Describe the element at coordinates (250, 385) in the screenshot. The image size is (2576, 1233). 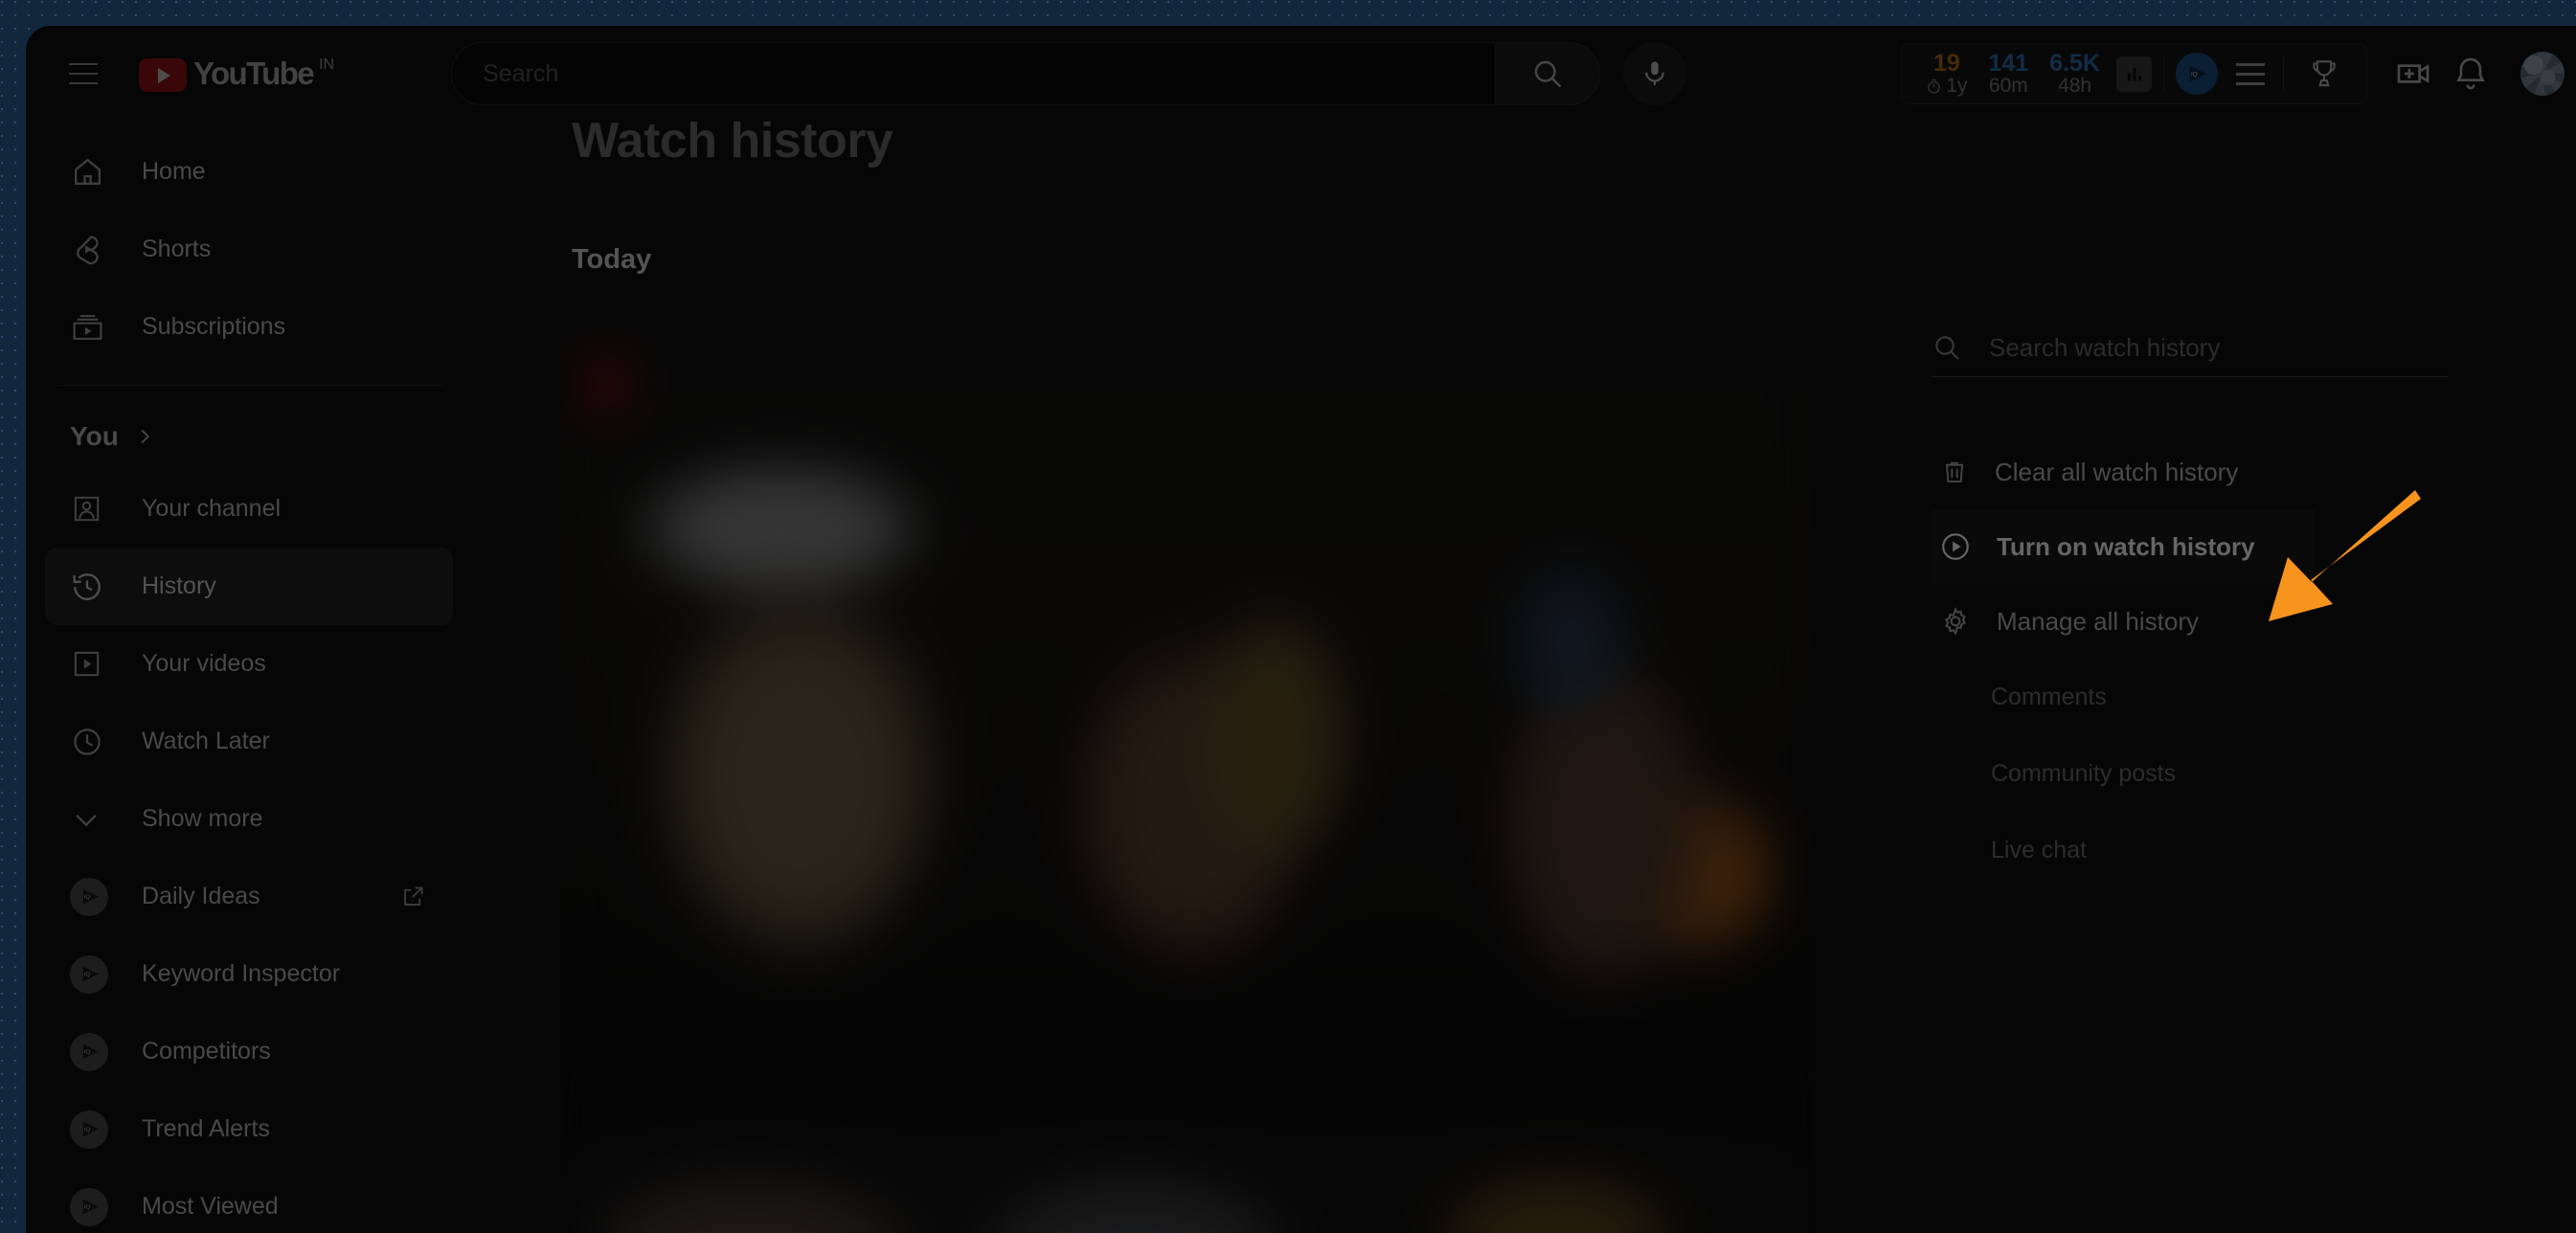
I see `sidebar-divider` at that location.